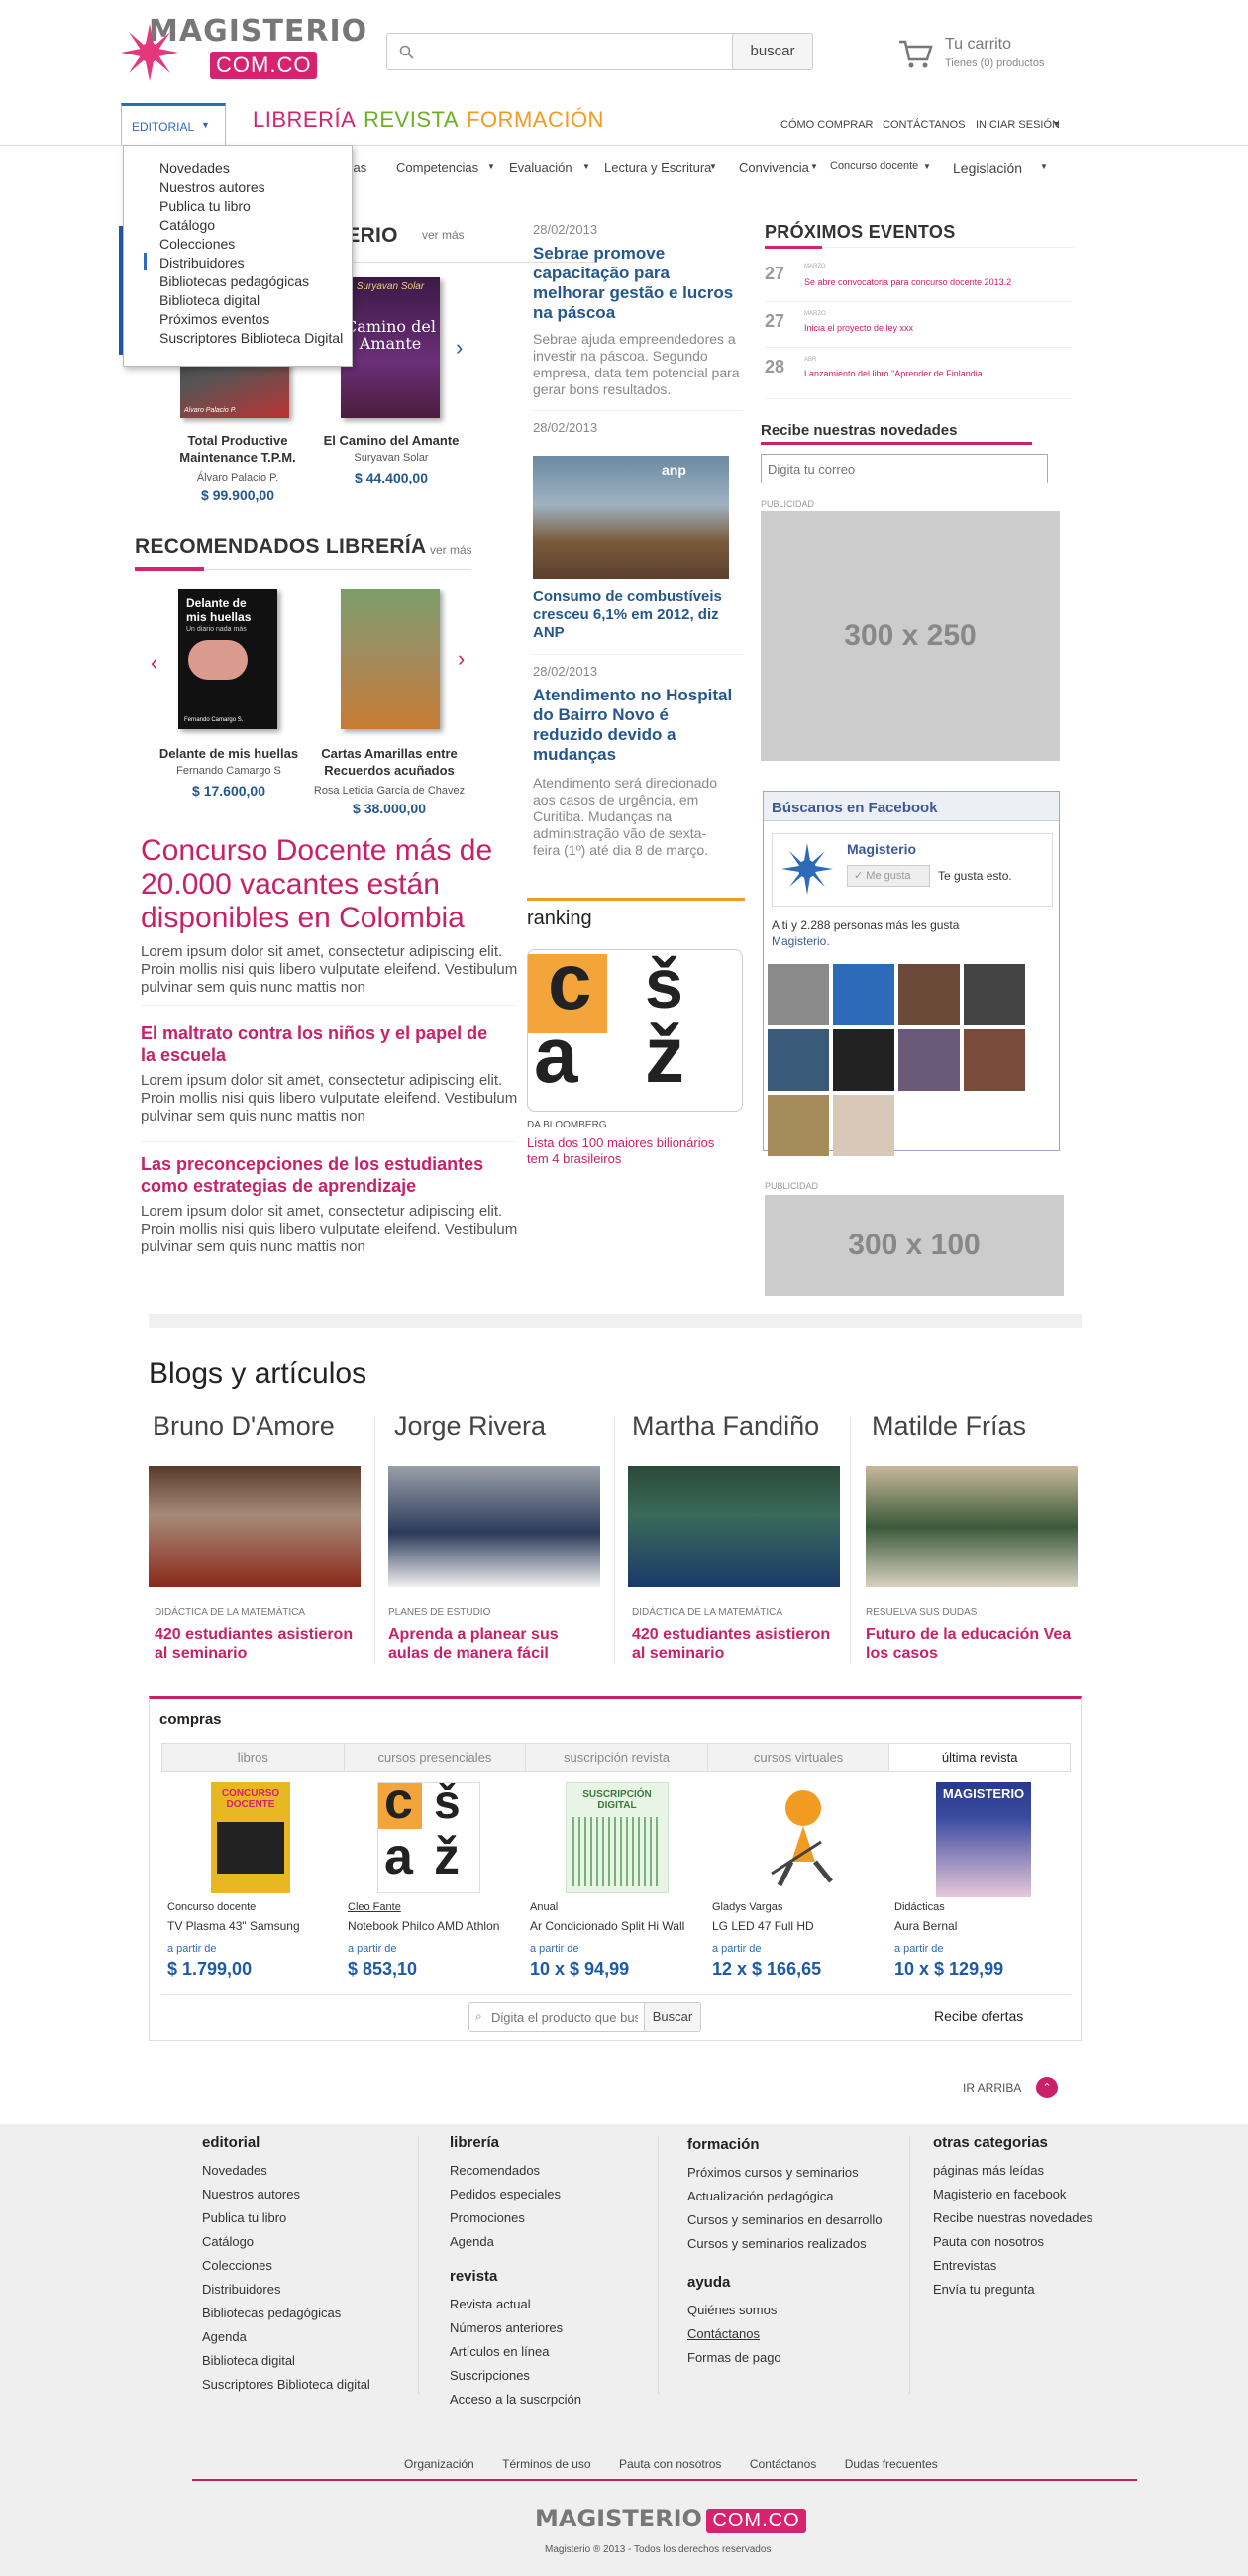  Describe the element at coordinates (763, 1926) in the screenshot. I see `shop-item-name: LG LED 47 Full HD` at that location.